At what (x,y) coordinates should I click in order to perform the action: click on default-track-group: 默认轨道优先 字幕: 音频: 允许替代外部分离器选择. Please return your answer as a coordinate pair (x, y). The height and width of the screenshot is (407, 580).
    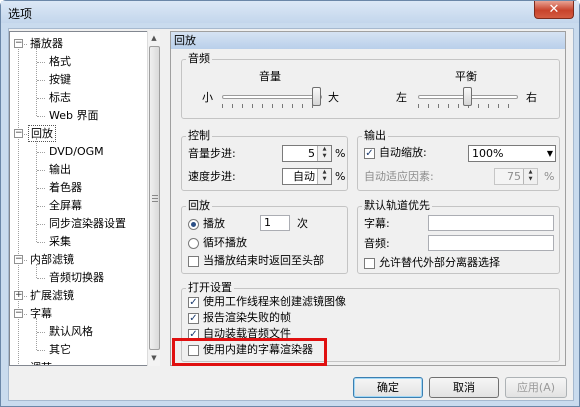
    Looking at the image, I should click on (458, 236).